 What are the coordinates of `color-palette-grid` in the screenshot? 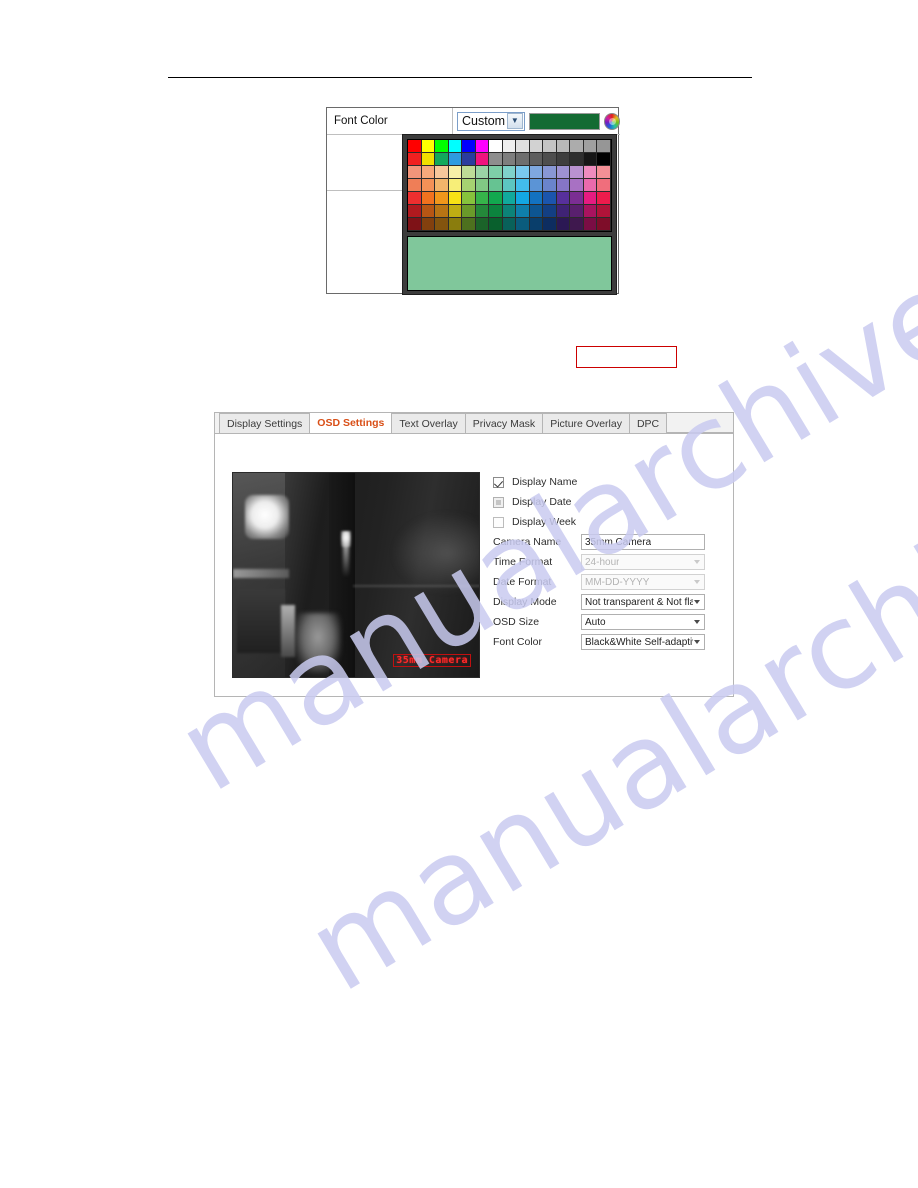 It's located at (509, 185).